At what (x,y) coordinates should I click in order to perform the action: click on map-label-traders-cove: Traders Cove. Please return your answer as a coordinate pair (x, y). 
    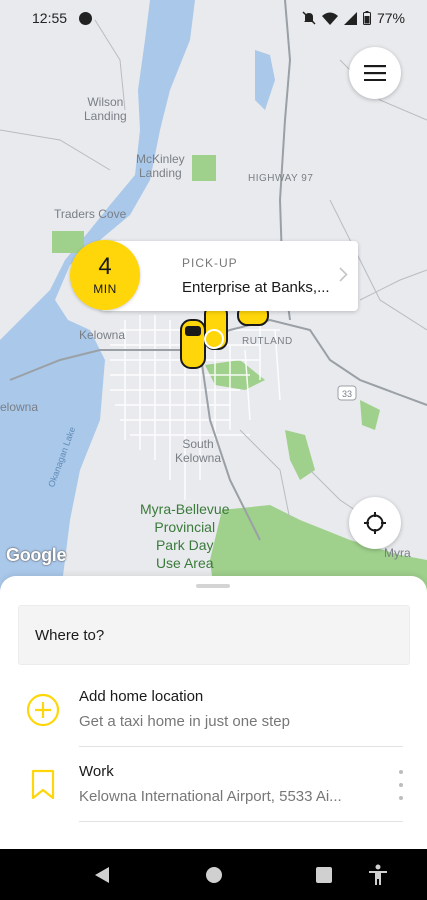
    Looking at the image, I should click on (90, 214).